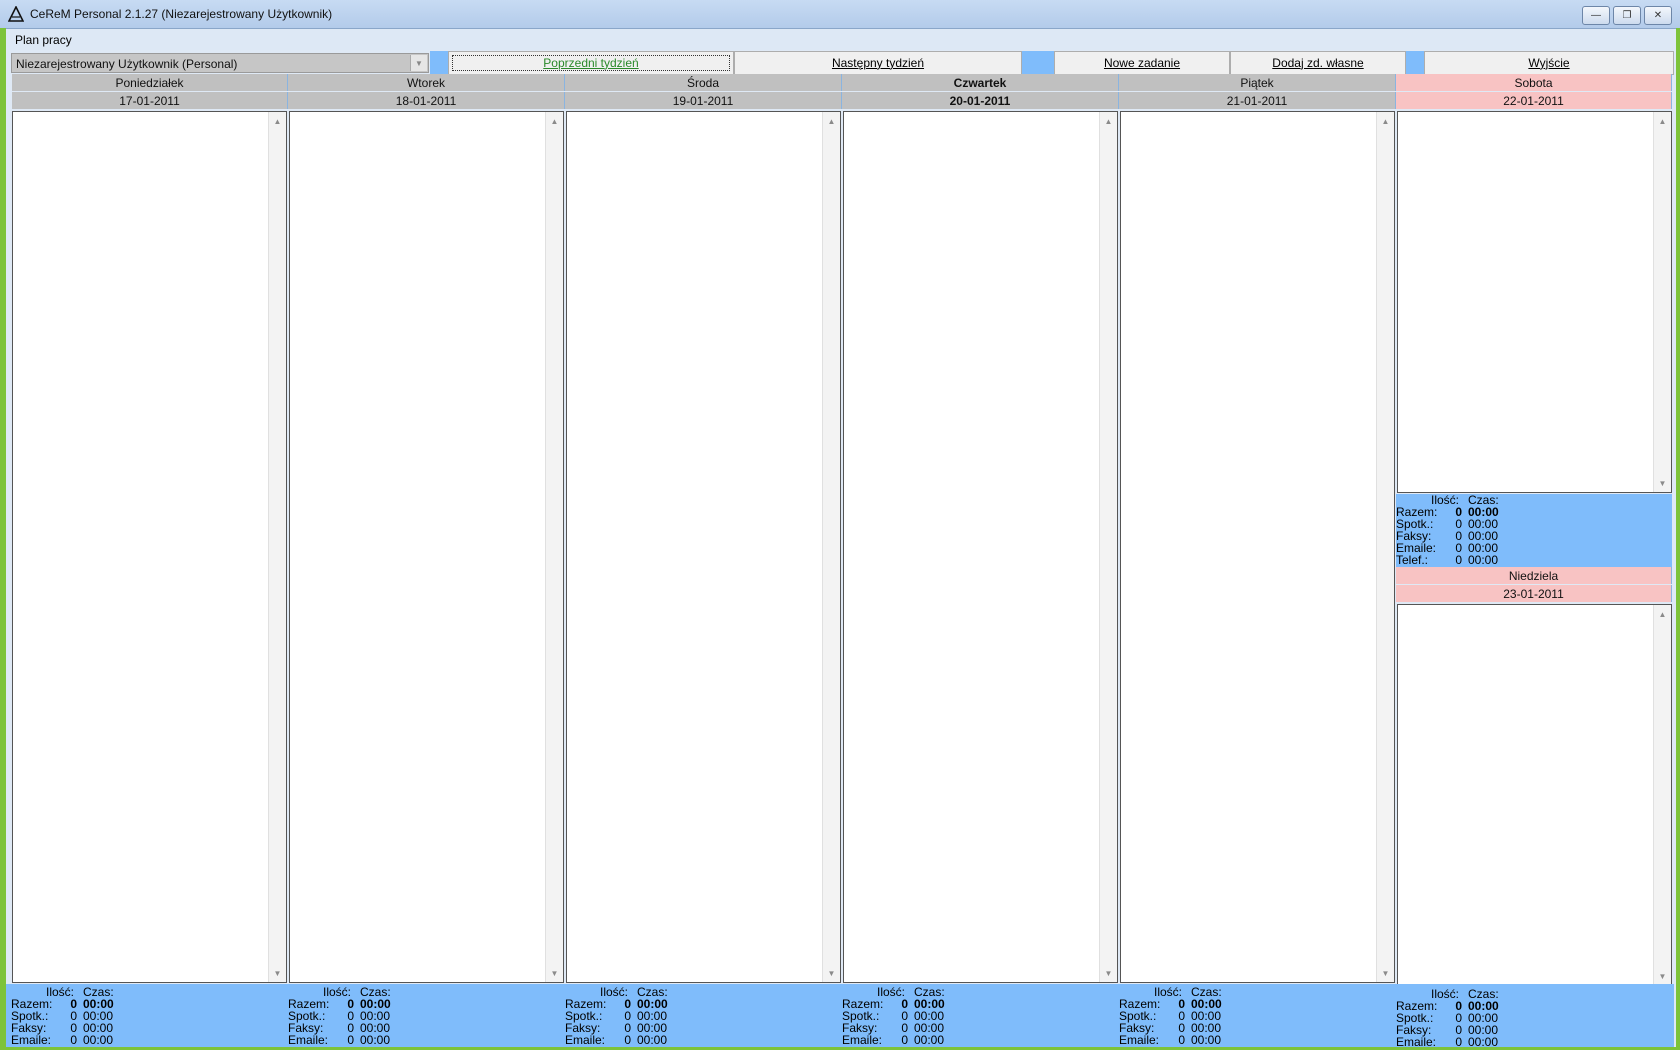 Image resolution: width=1680 pixels, height=1050 pixels. Describe the element at coordinates (1257, 547) in the screenshot. I see `day-pane-friday: ▲▼` at that location.